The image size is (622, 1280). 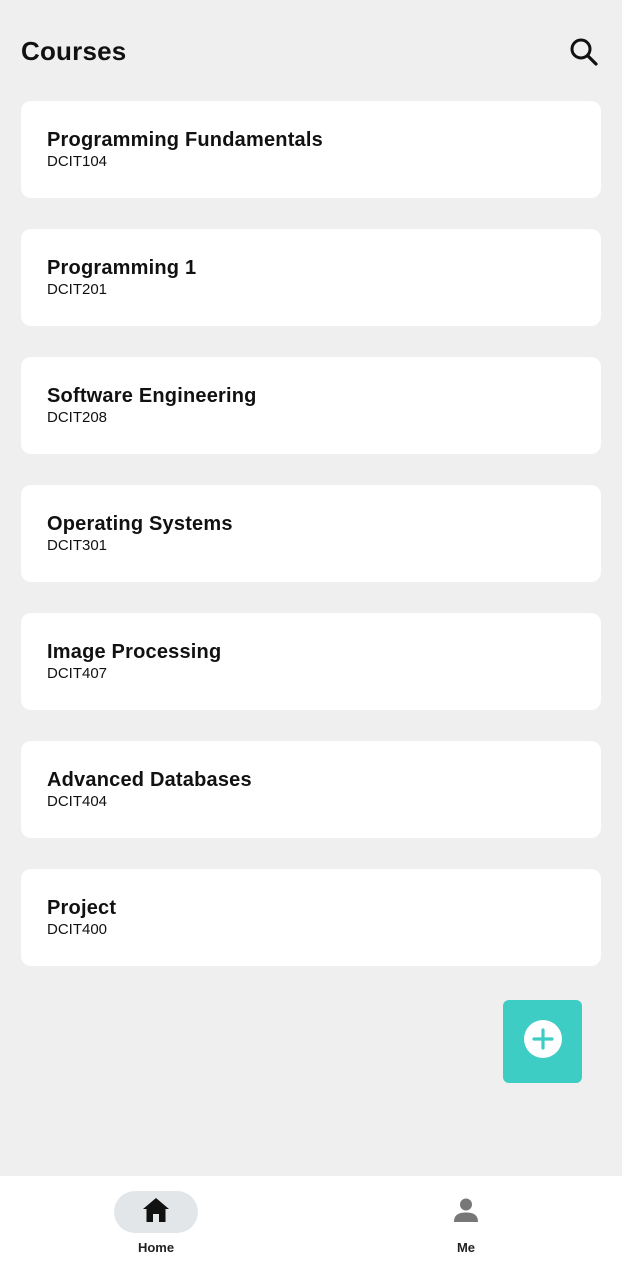 What do you see at coordinates (77, 289) in the screenshot?
I see `course-code: DCIT201` at bounding box center [77, 289].